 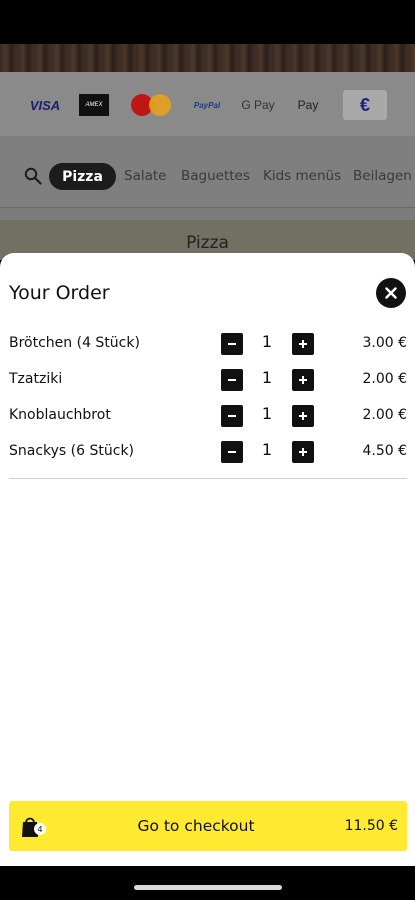 What do you see at coordinates (384, 451) in the screenshot?
I see `item-price: 4.50 €` at bounding box center [384, 451].